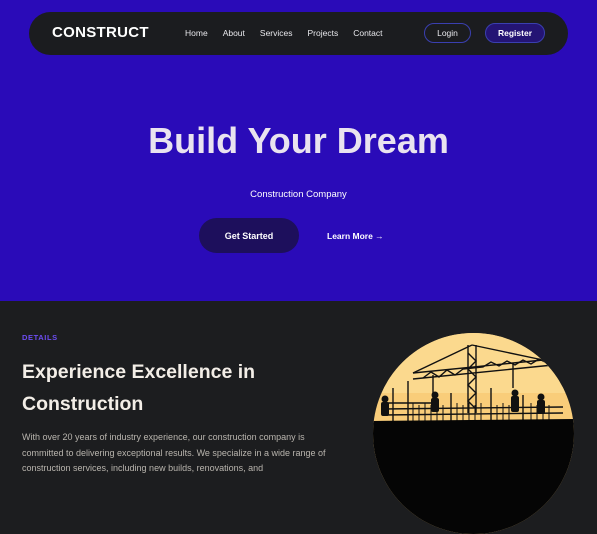 The width and height of the screenshot is (597, 534). I want to click on construction-silhouette-image, so click(473, 433).